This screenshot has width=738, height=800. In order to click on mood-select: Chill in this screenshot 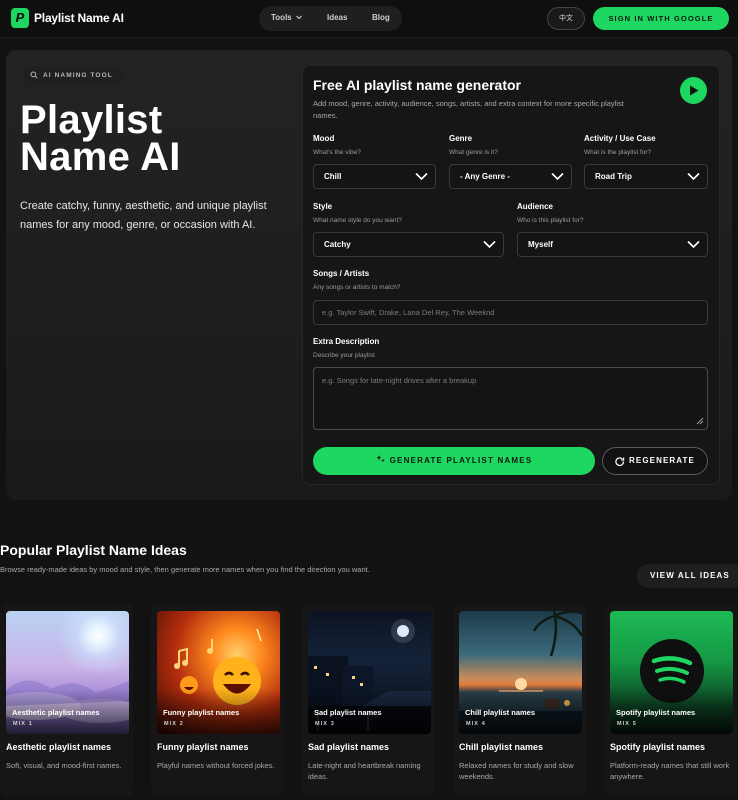, I will do `click(374, 176)`.